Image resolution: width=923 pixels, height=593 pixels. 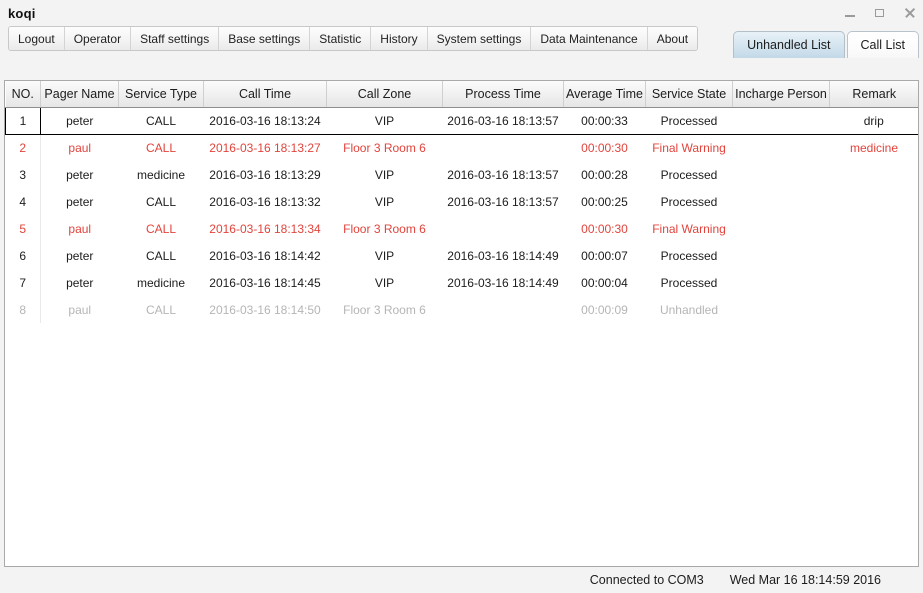 I want to click on column-header-call-zone: Call Zone, so click(x=384, y=94).